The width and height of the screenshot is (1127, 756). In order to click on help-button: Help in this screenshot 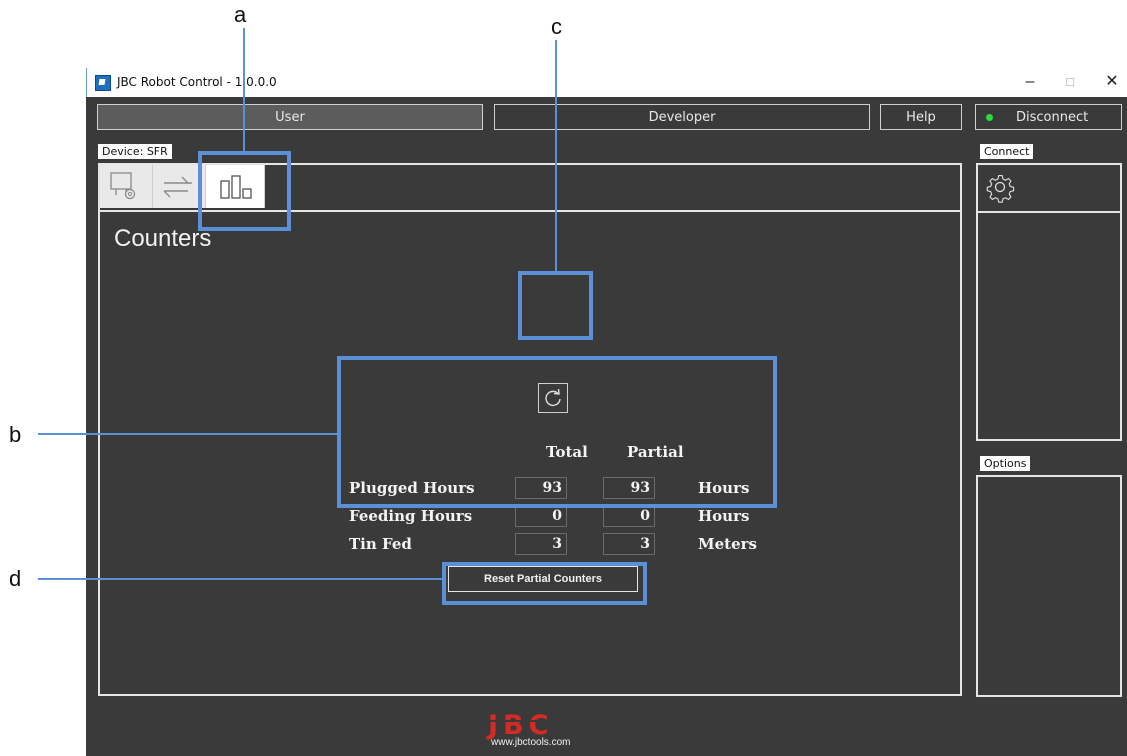, I will do `click(921, 117)`.